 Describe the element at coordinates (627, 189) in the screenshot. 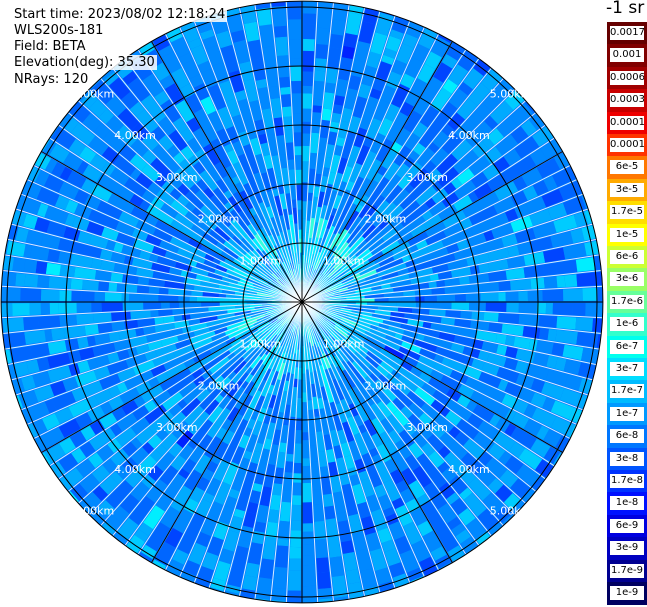

I see `colorbar-tick-label: 3e-5` at that location.